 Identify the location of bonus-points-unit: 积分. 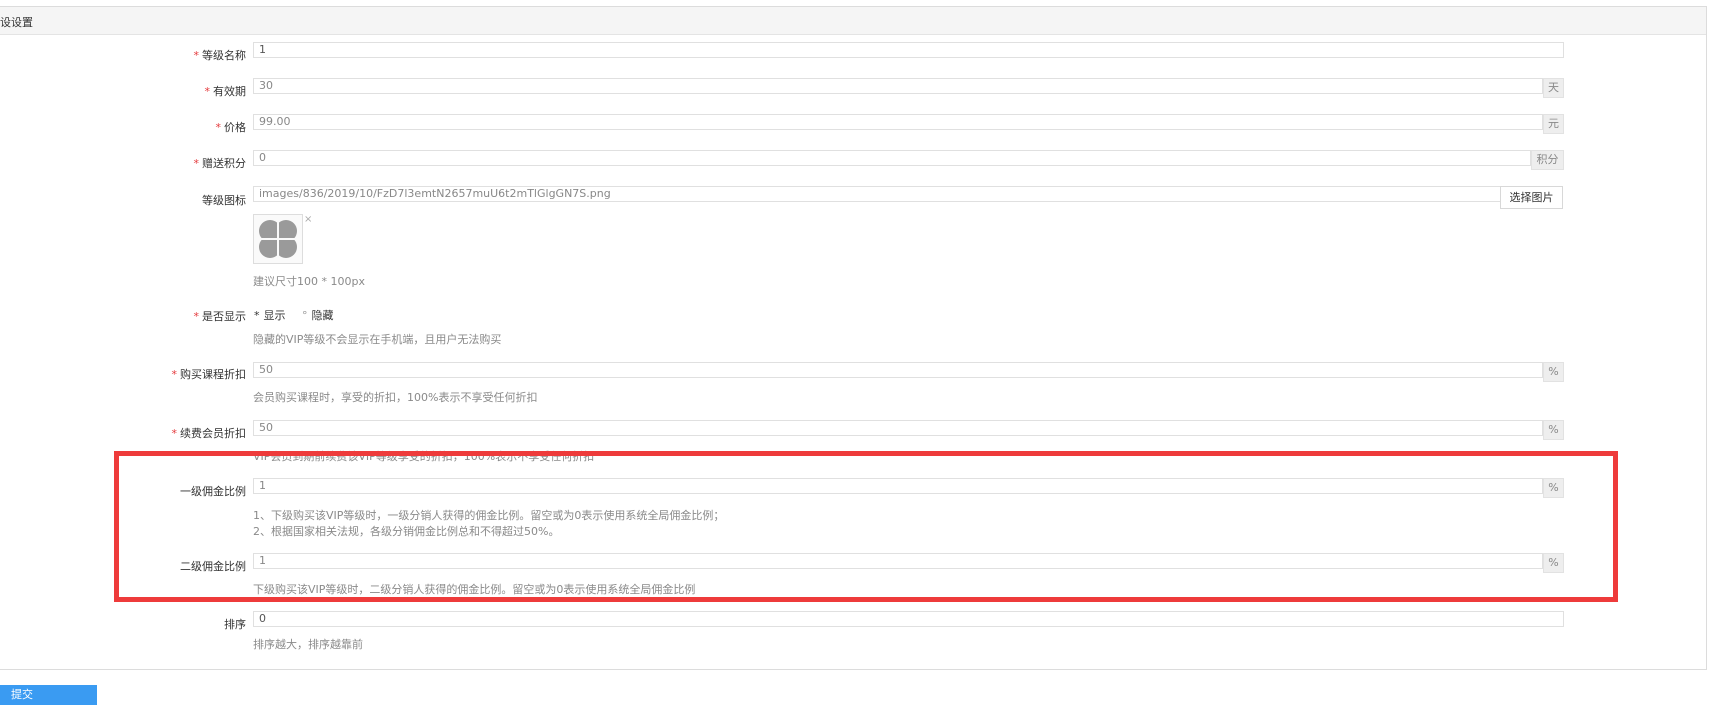
(1547, 160).